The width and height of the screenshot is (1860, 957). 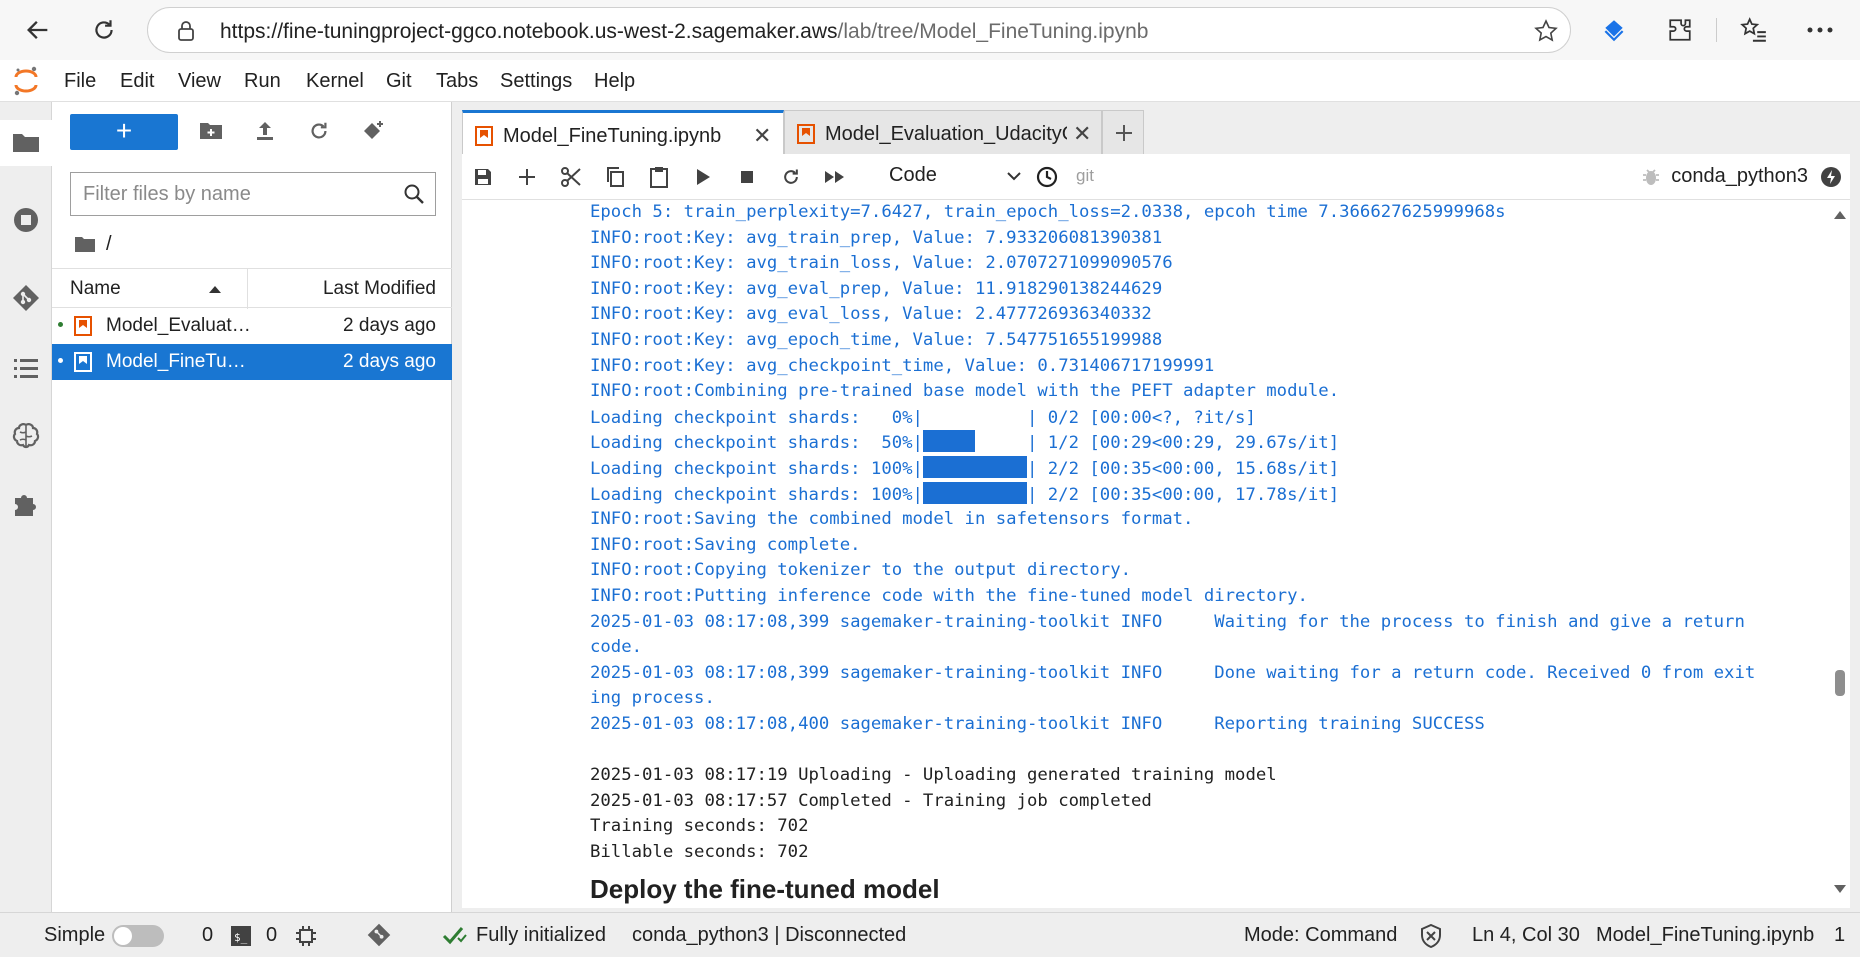 What do you see at coordinates (623, 133) in the screenshot?
I see `tab-model-finetuning: Model_FineTuning.ipynb ✕` at bounding box center [623, 133].